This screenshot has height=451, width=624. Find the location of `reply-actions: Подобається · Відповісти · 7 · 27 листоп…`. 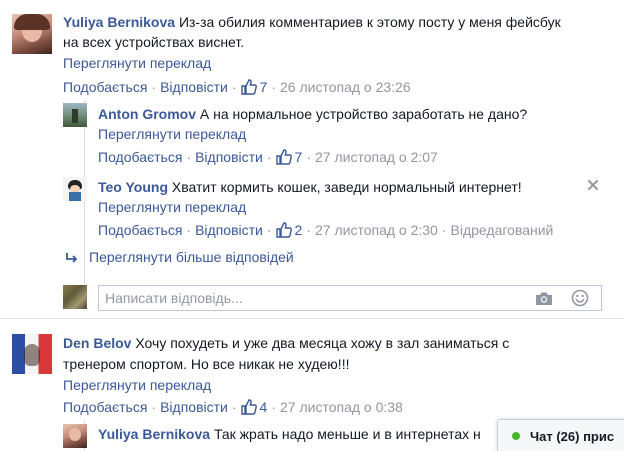

reply-actions: Подобається · Відповісти · 7 · 27 листоп… is located at coordinates (268, 157).